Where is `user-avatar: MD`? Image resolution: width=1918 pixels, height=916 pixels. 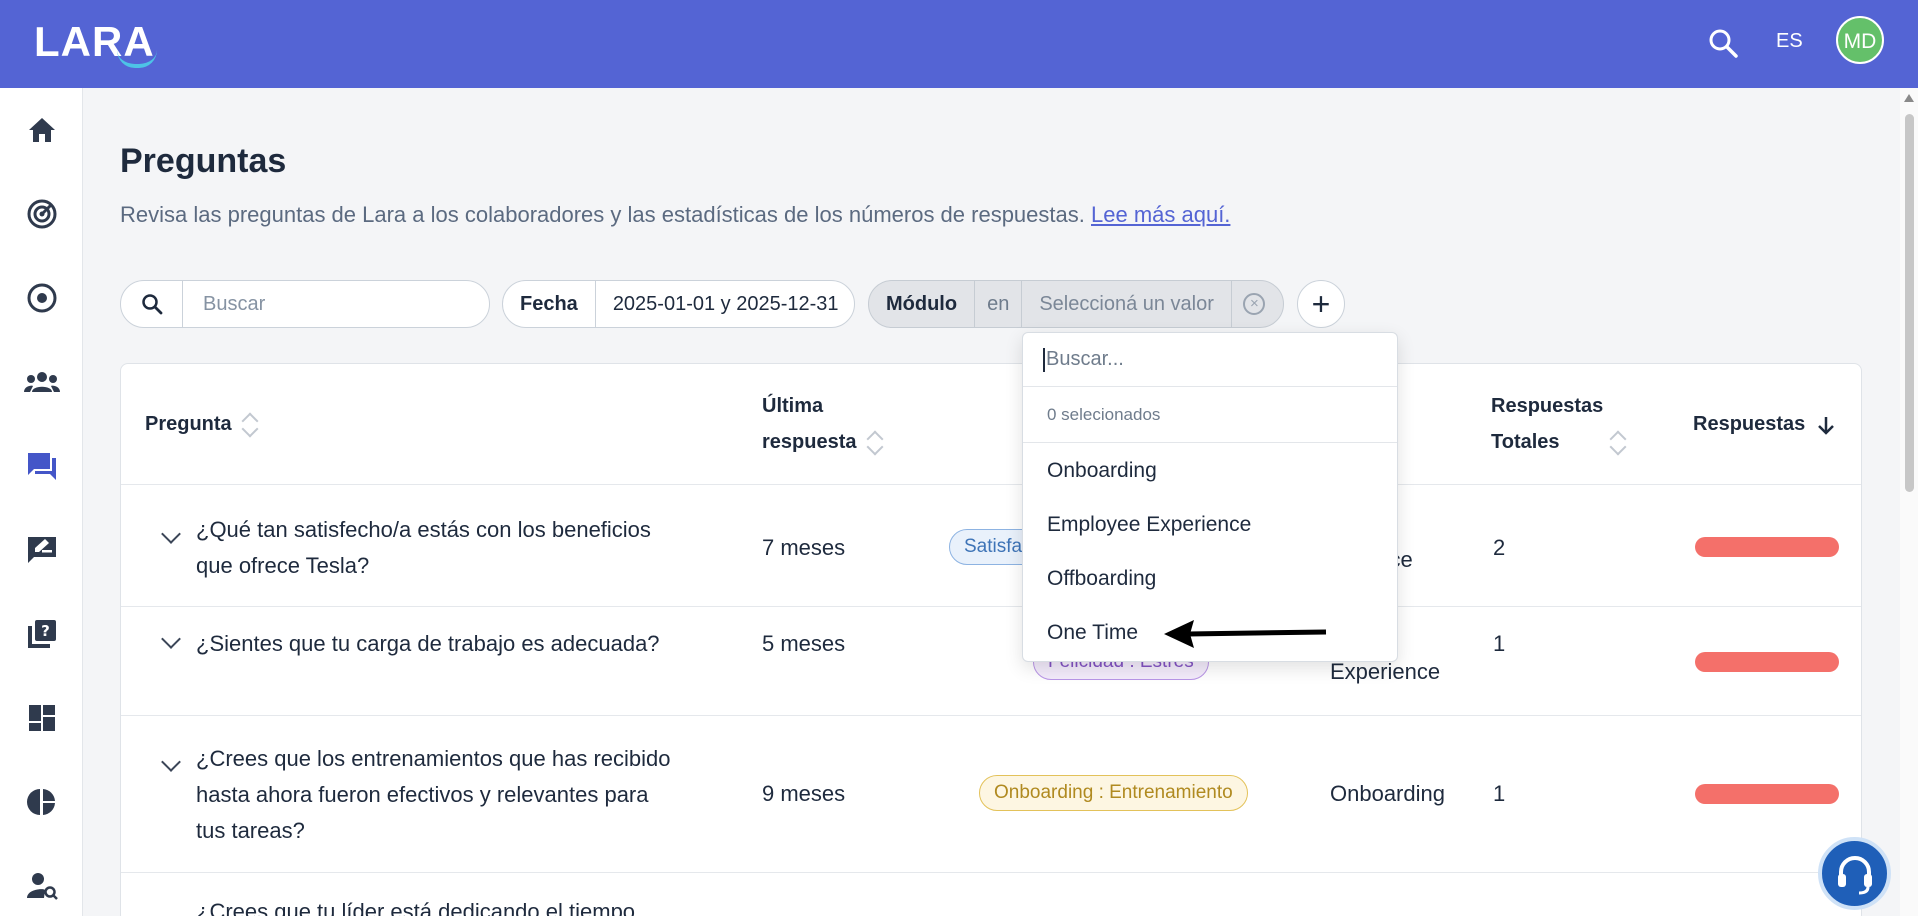 user-avatar: MD is located at coordinates (1860, 40).